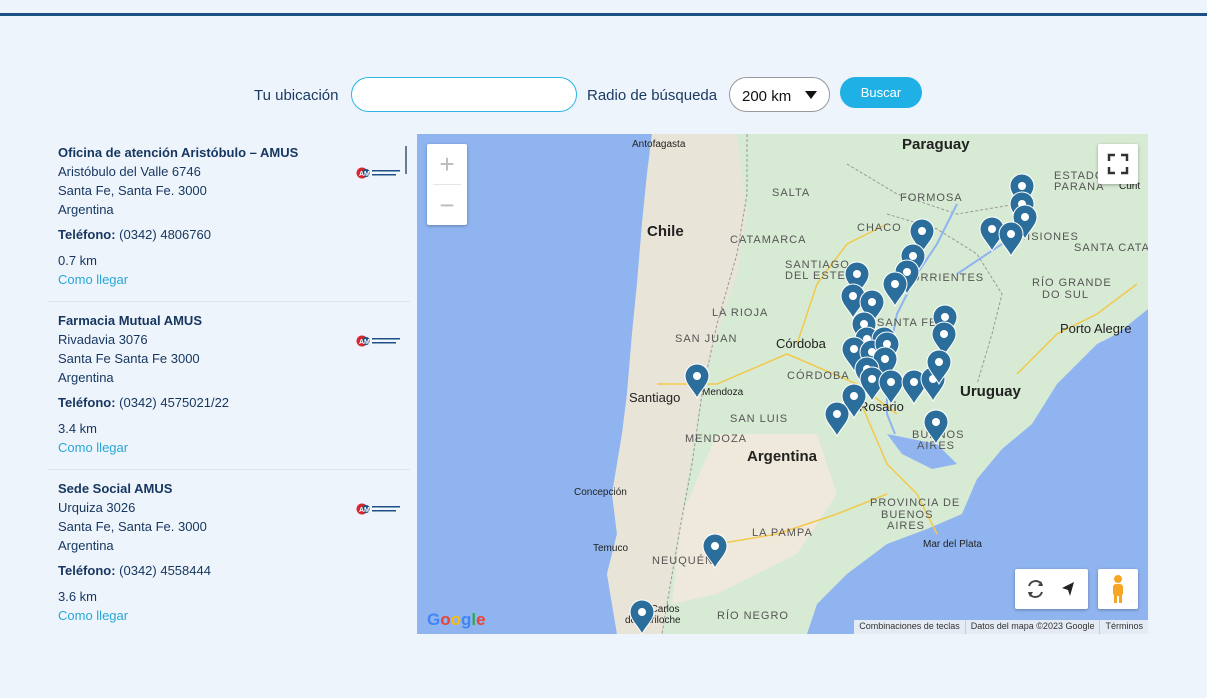 Image resolution: width=1207 pixels, height=698 pixels. I want to click on google-logo: Google, so click(456, 619).